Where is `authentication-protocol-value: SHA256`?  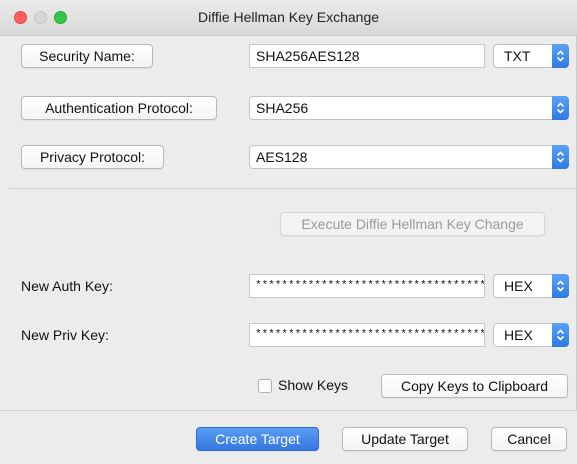 authentication-protocol-value: SHA256 is located at coordinates (282, 108).